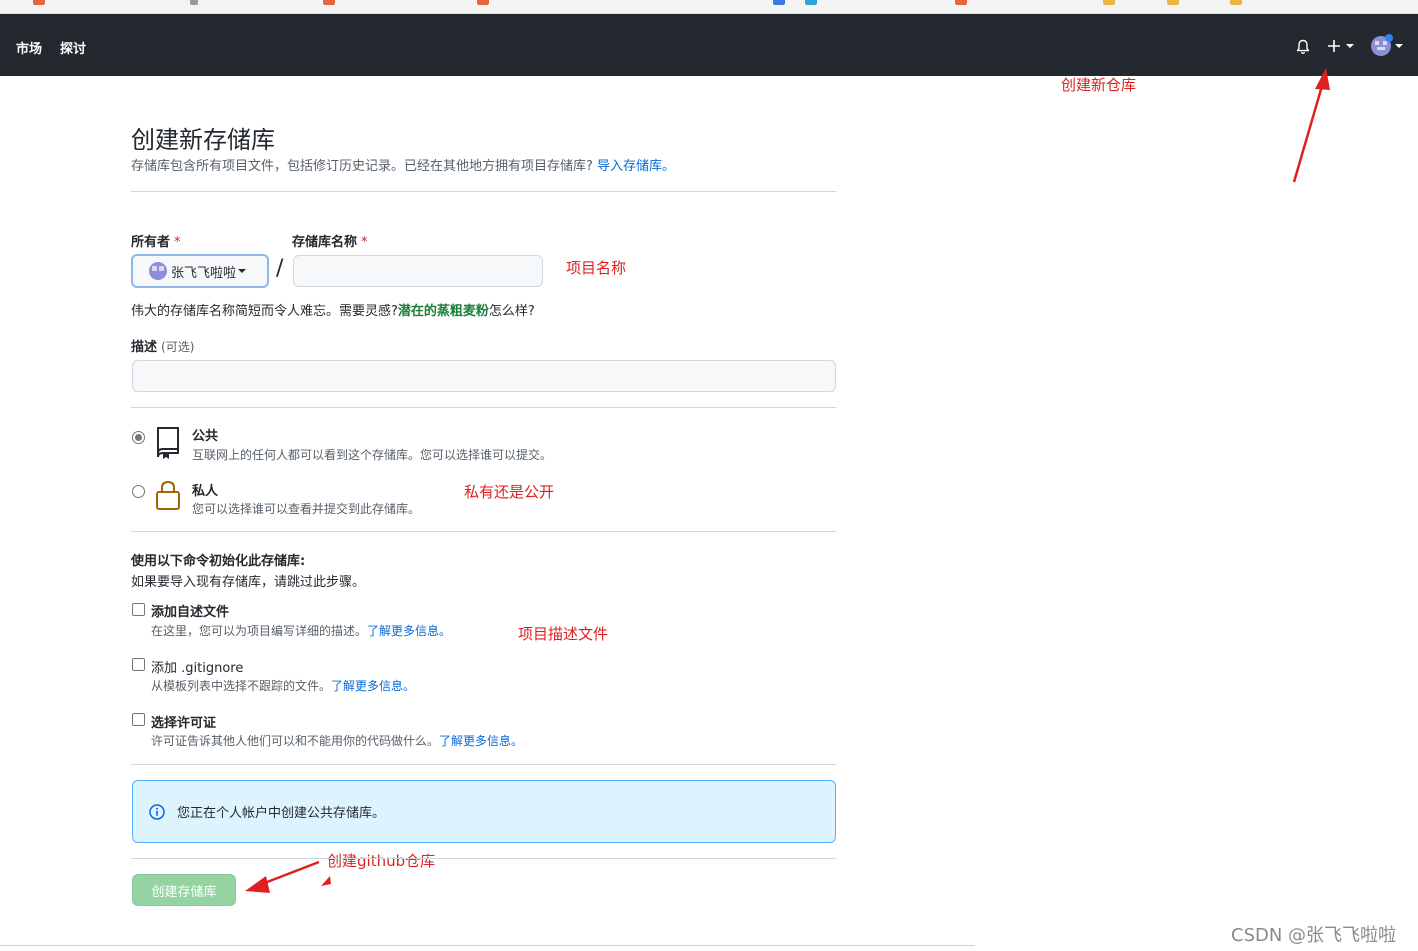 This screenshot has height=951, width=1418. I want to click on annotation-private-public: 私有还是公开, so click(509, 492).